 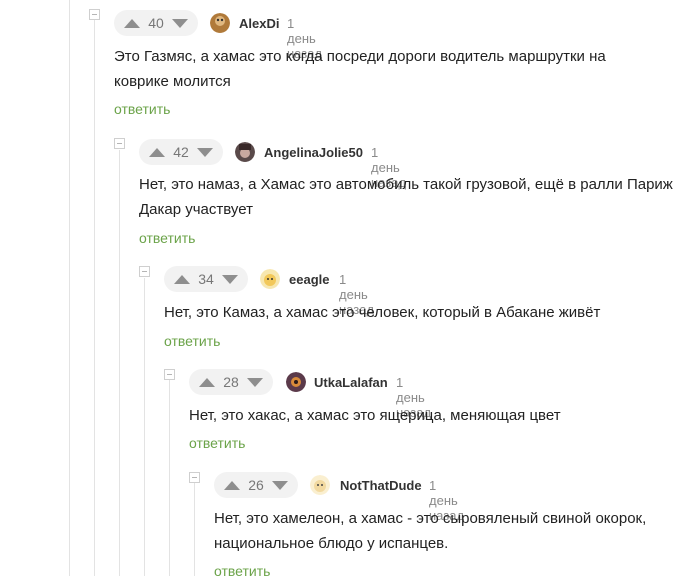 I want to click on comment-score: 40, so click(x=156, y=23).